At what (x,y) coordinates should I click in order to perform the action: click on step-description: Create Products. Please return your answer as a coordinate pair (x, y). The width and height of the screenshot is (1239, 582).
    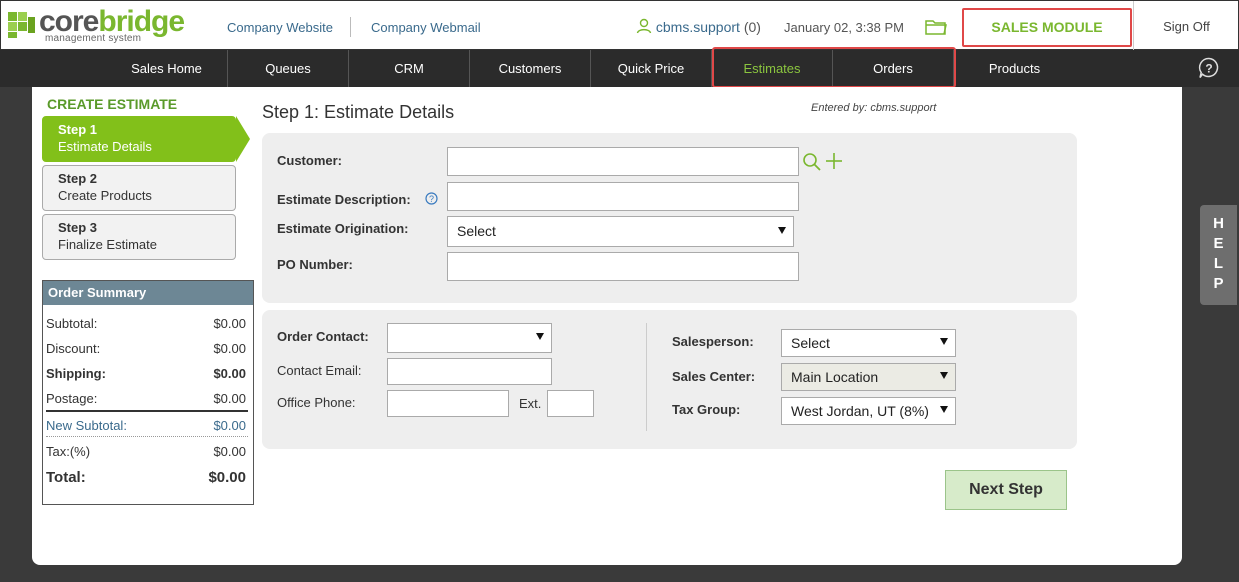
    Looking at the image, I should click on (105, 195).